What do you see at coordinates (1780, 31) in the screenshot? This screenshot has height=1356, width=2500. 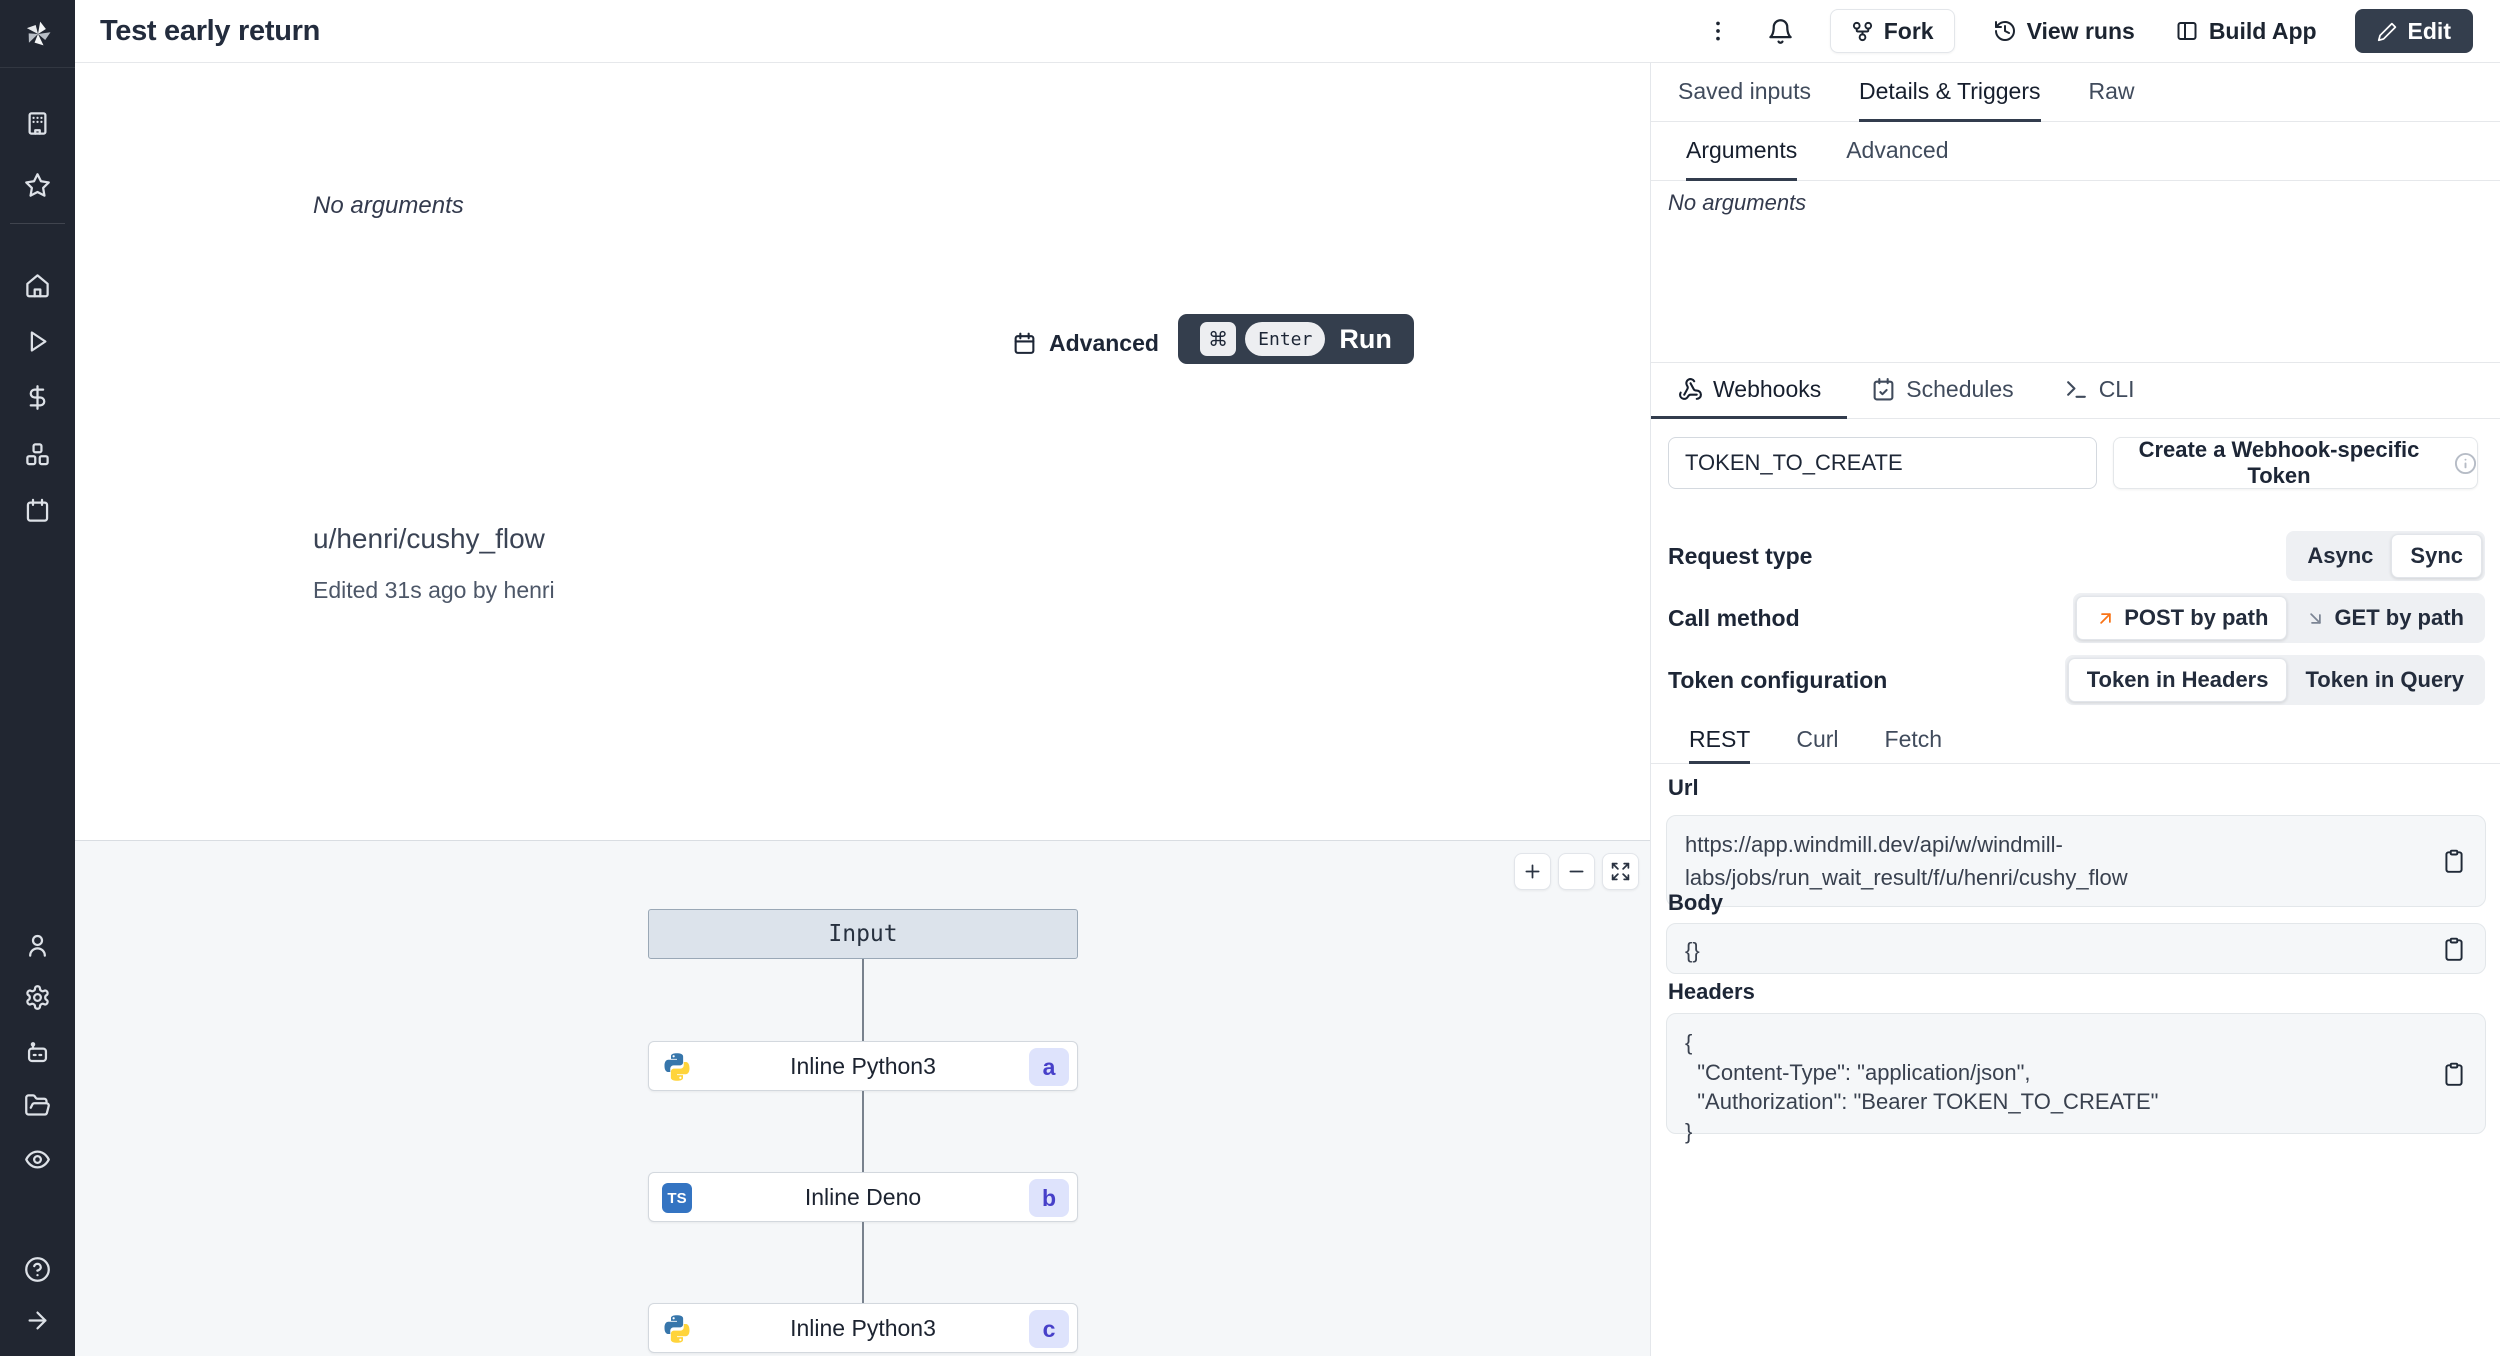 I see `bell-icon` at bounding box center [1780, 31].